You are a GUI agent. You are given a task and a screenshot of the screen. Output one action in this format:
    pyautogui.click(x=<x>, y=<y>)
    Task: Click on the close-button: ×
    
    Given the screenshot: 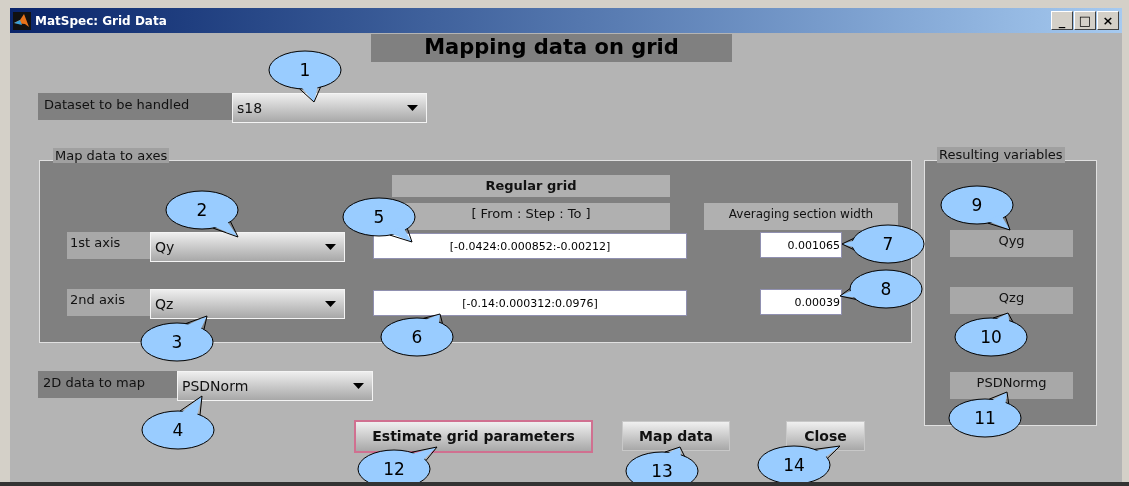 What is the action you would take?
    pyautogui.click(x=1108, y=20)
    